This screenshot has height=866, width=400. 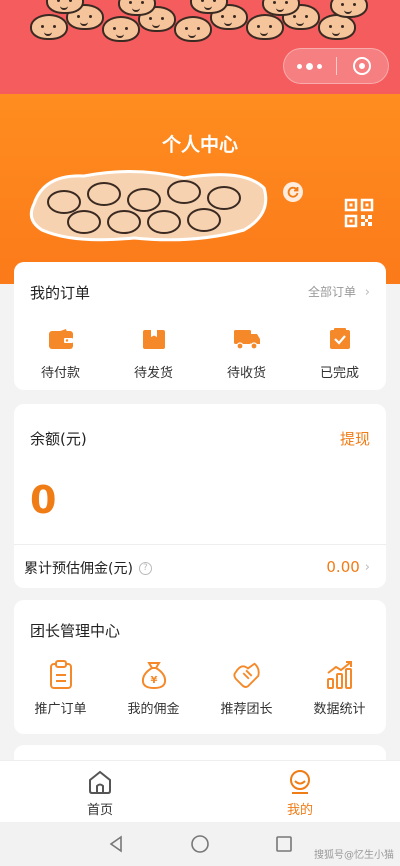 What do you see at coordinates (200, 544) in the screenshot?
I see `divider` at bounding box center [200, 544].